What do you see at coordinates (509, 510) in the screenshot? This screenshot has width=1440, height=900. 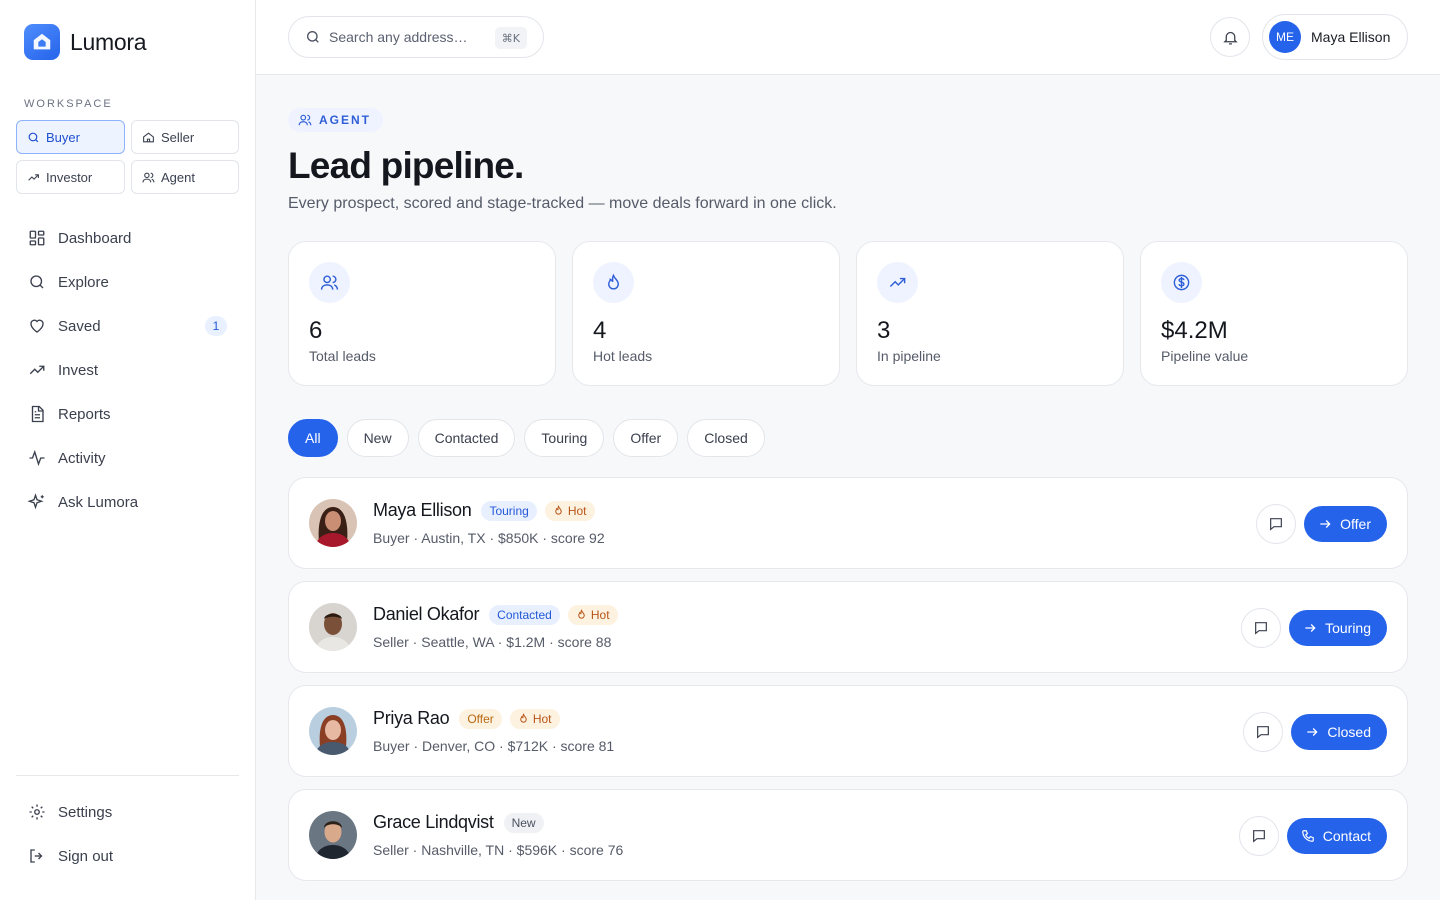 I see `stage-badge: Touring` at bounding box center [509, 510].